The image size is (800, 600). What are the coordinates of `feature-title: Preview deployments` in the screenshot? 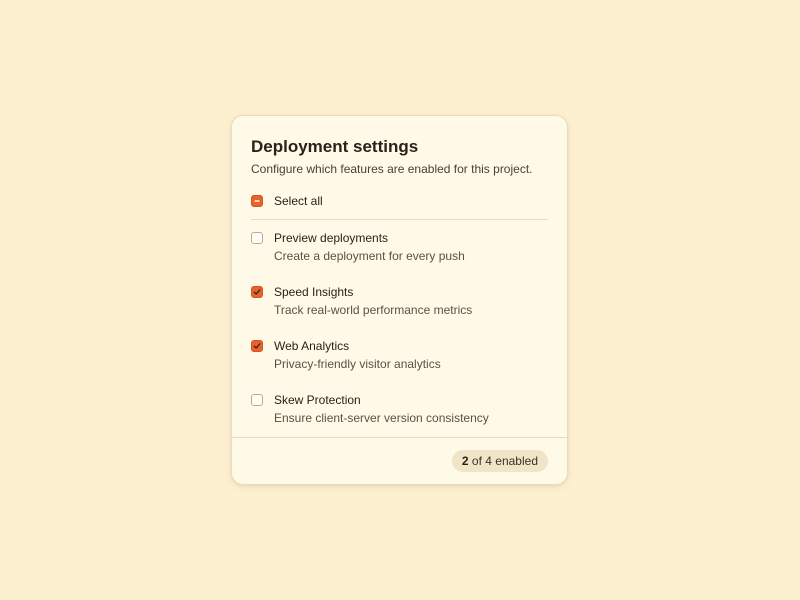 It's located at (331, 238).